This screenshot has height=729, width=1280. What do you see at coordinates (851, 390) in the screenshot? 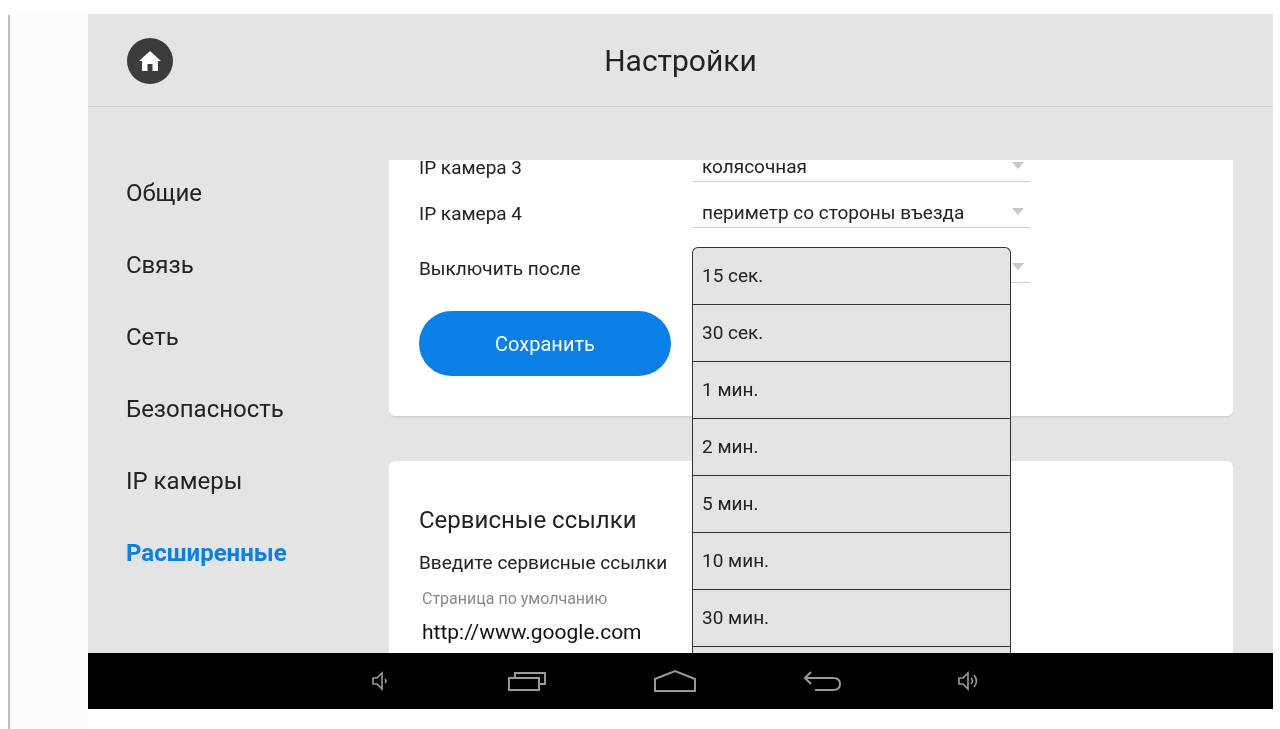
I see `dropdown-option: 1 мин.` at bounding box center [851, 390].